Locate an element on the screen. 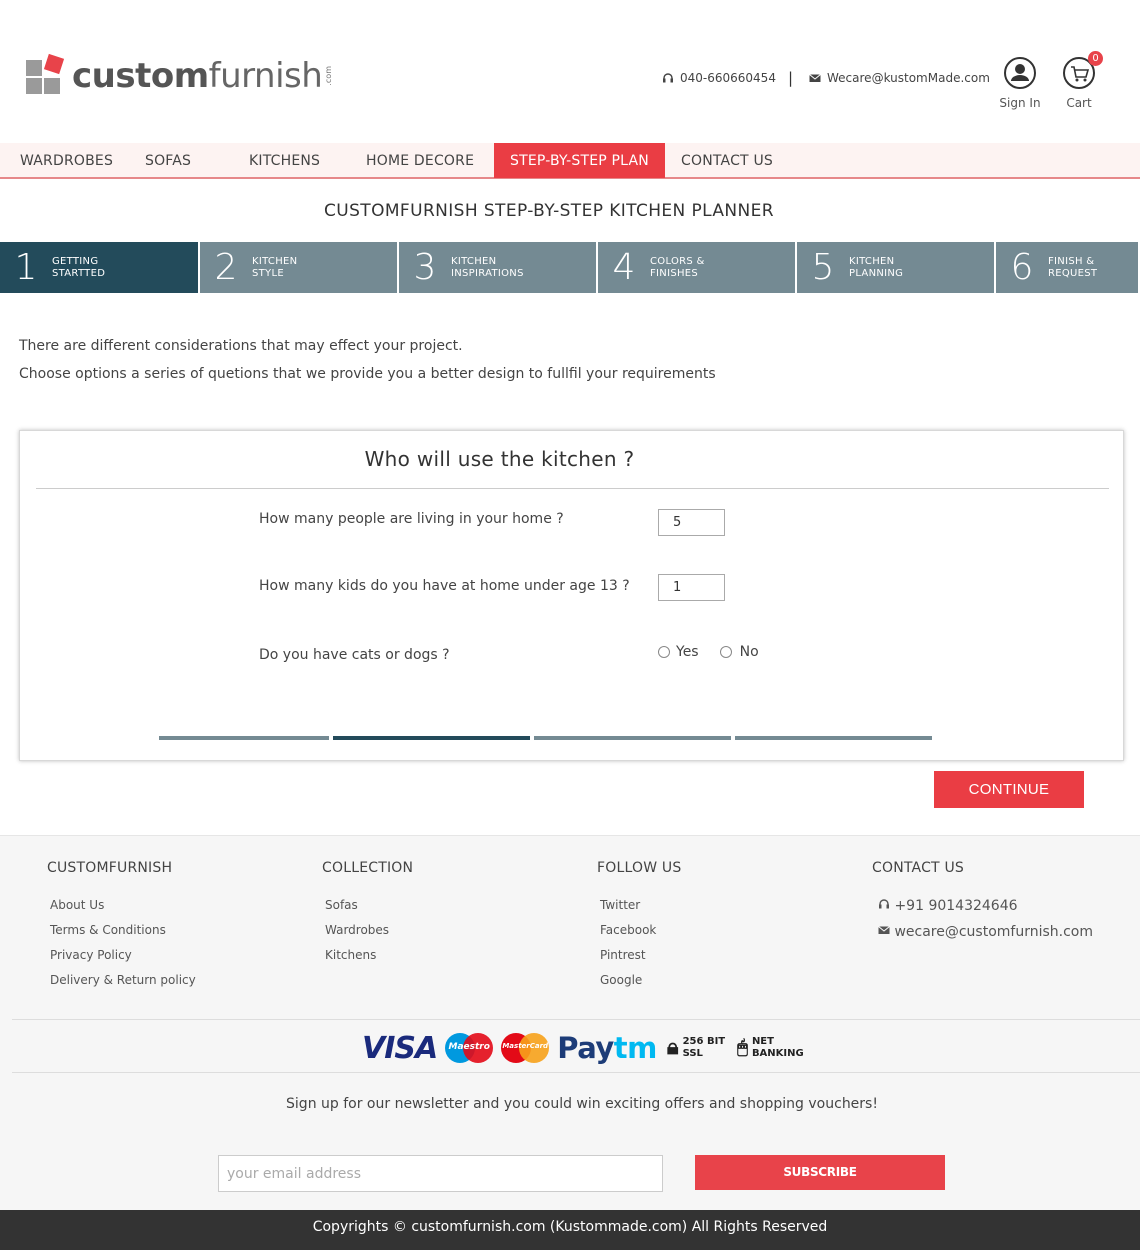  question-pets-label: Do you have cats or dogs ? is located at coordinates (354, 655).